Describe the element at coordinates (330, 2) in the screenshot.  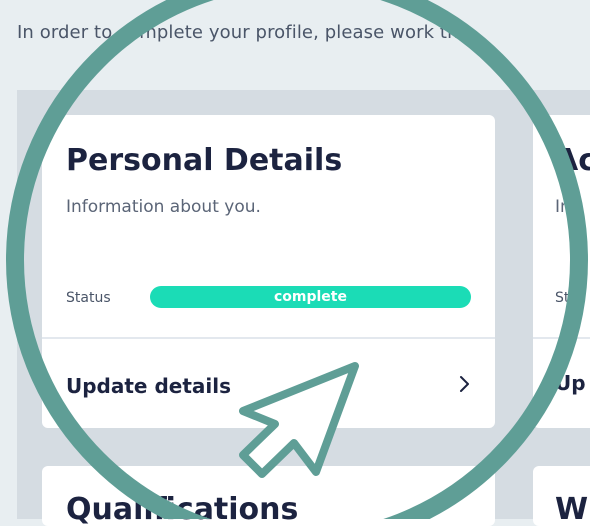
I see `page-title-fragment` at that location.